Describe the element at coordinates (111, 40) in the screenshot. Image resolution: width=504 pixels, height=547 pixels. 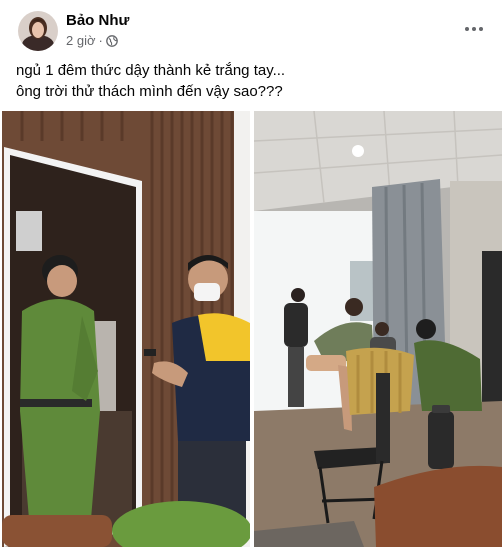
I see `globe-icon` at that location.